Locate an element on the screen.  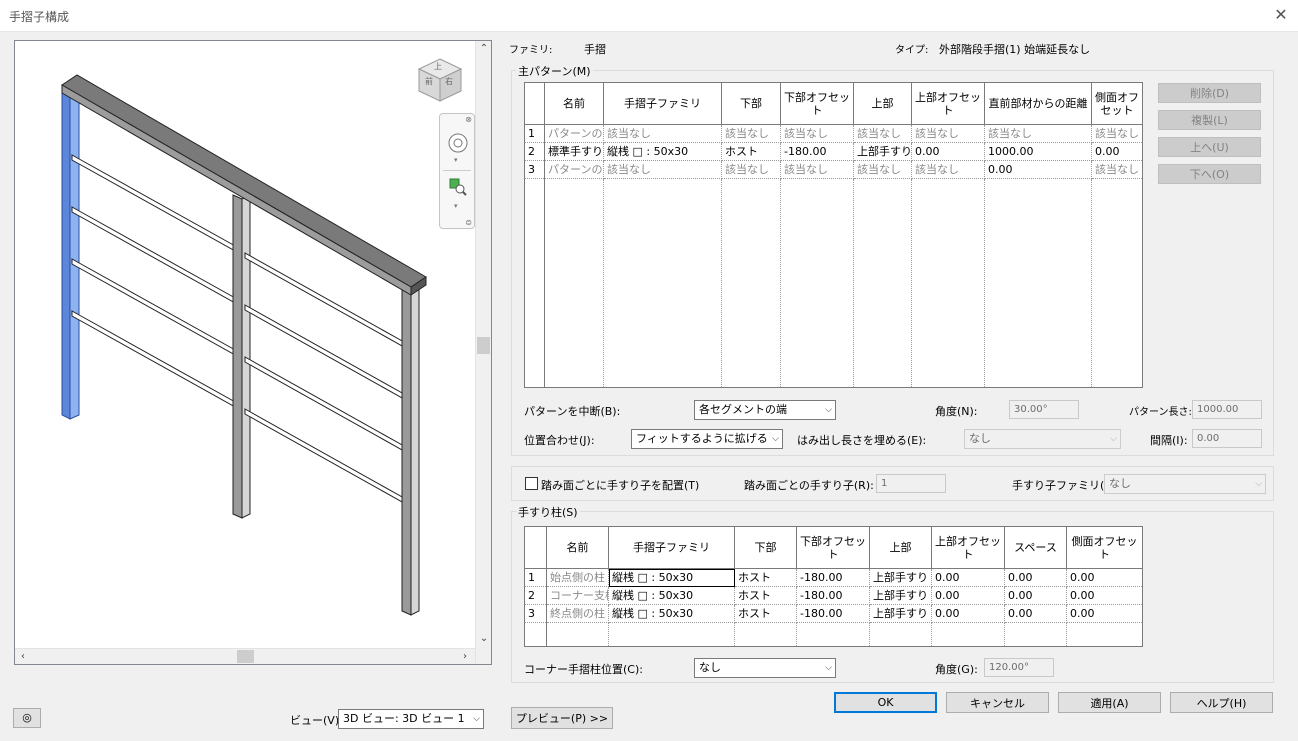
navbar-close-icon: ⊗ is located at coordinates (468, 119).